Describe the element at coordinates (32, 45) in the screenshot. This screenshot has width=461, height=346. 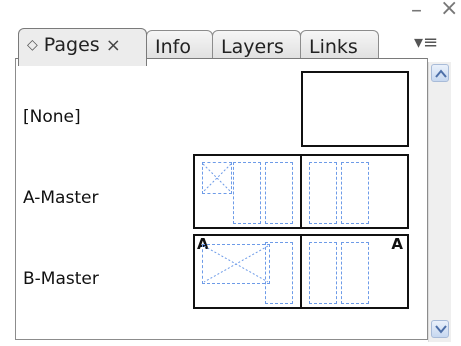
I see `tab-reorder-icon: ◇` at that location.